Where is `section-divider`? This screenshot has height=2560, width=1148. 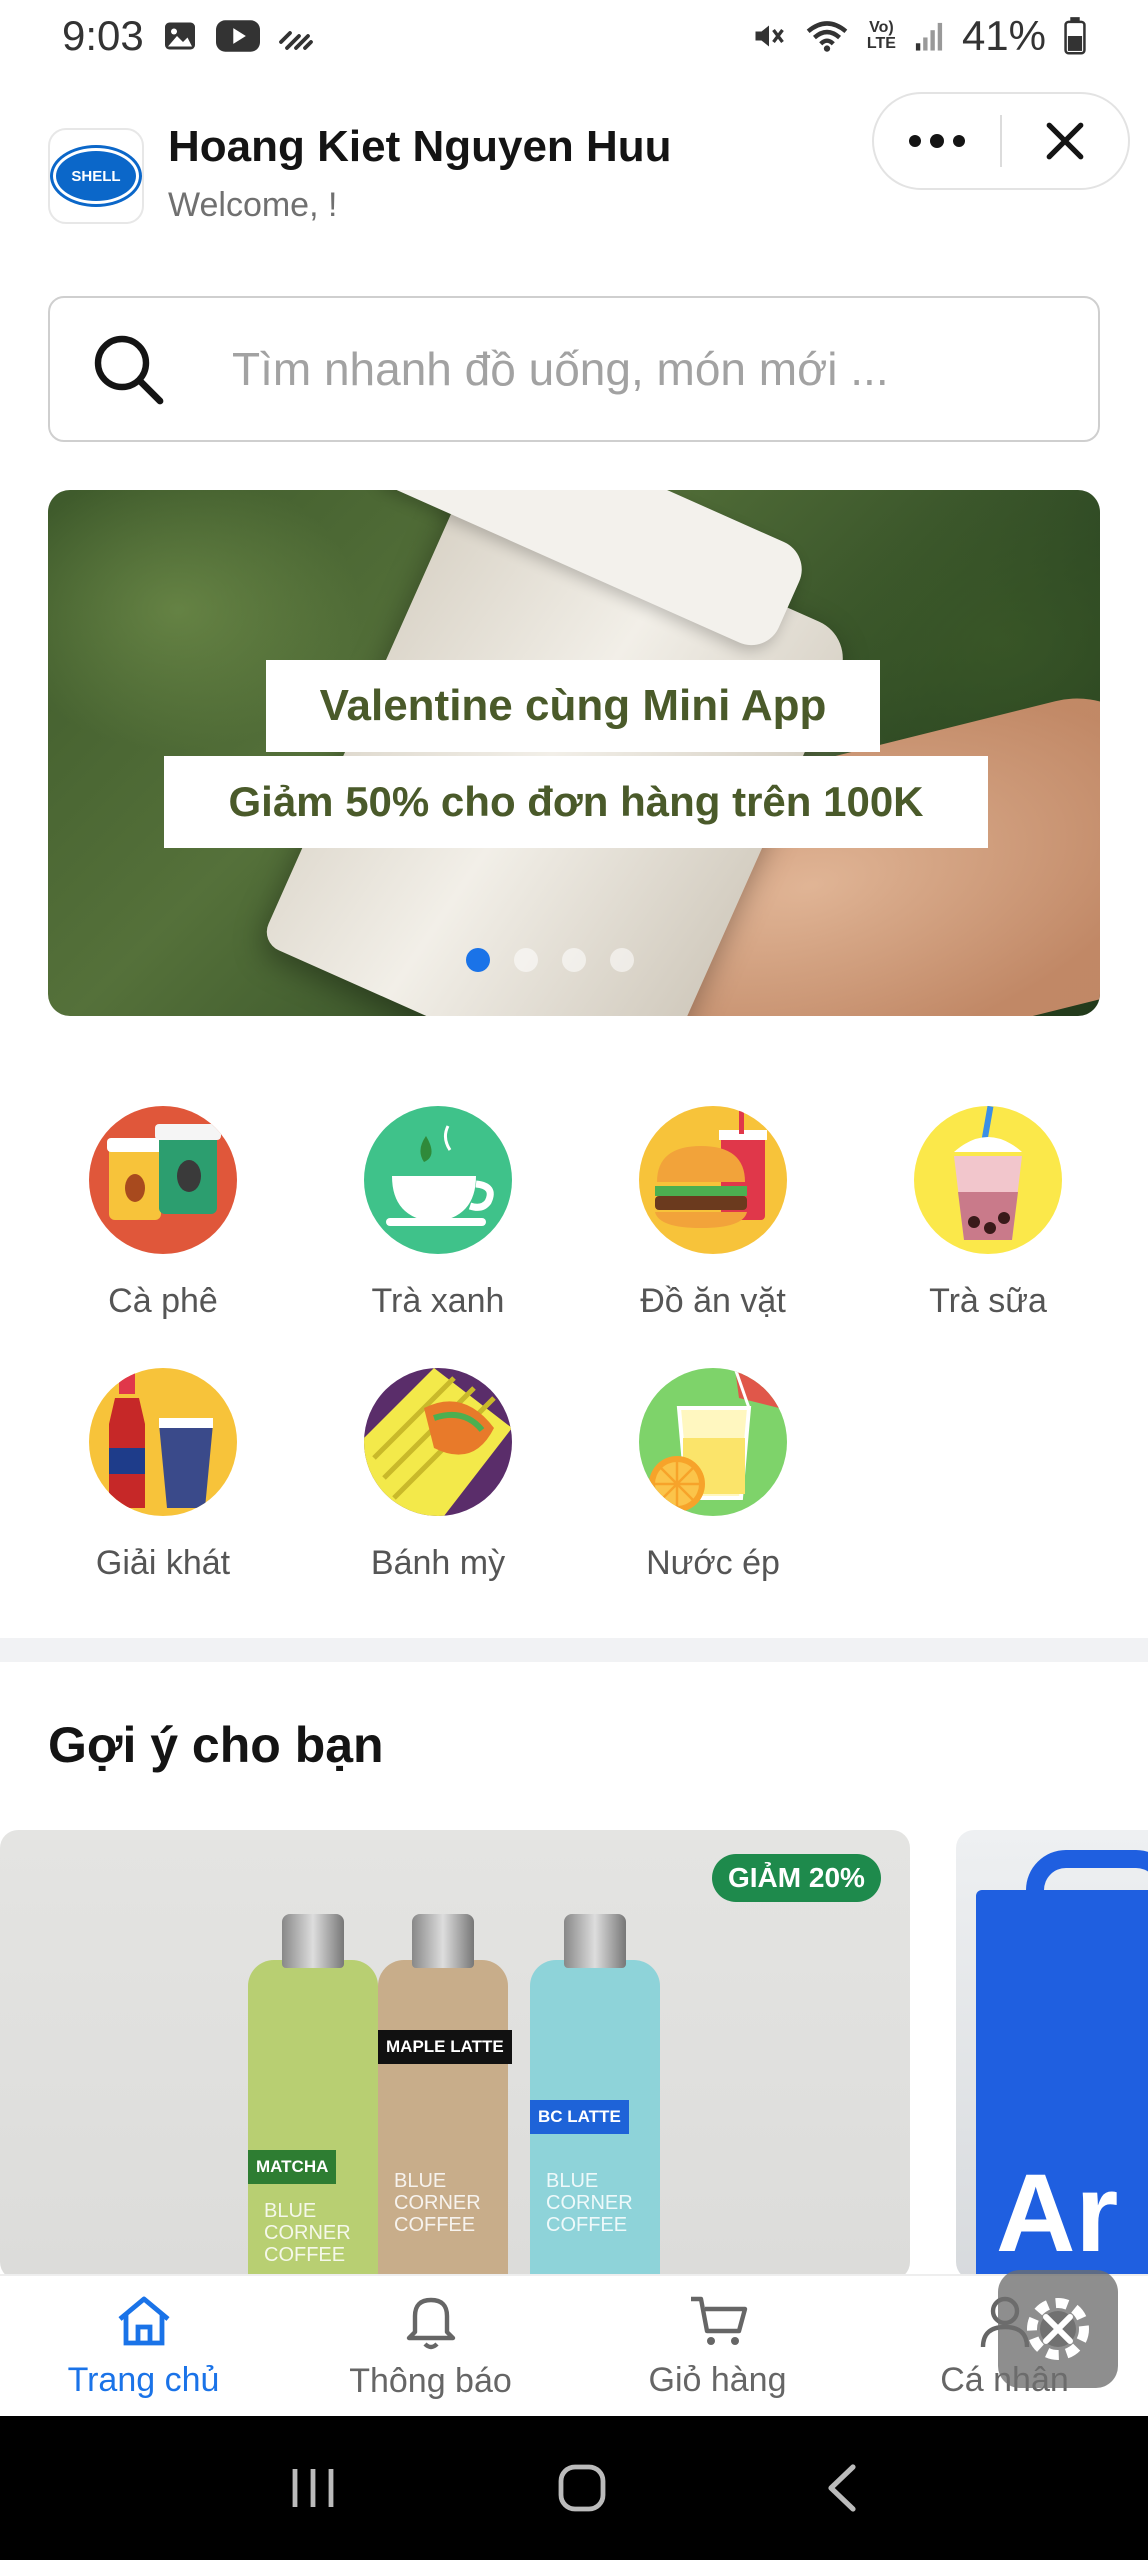 section-divider is located at coordinates (574, 1650).